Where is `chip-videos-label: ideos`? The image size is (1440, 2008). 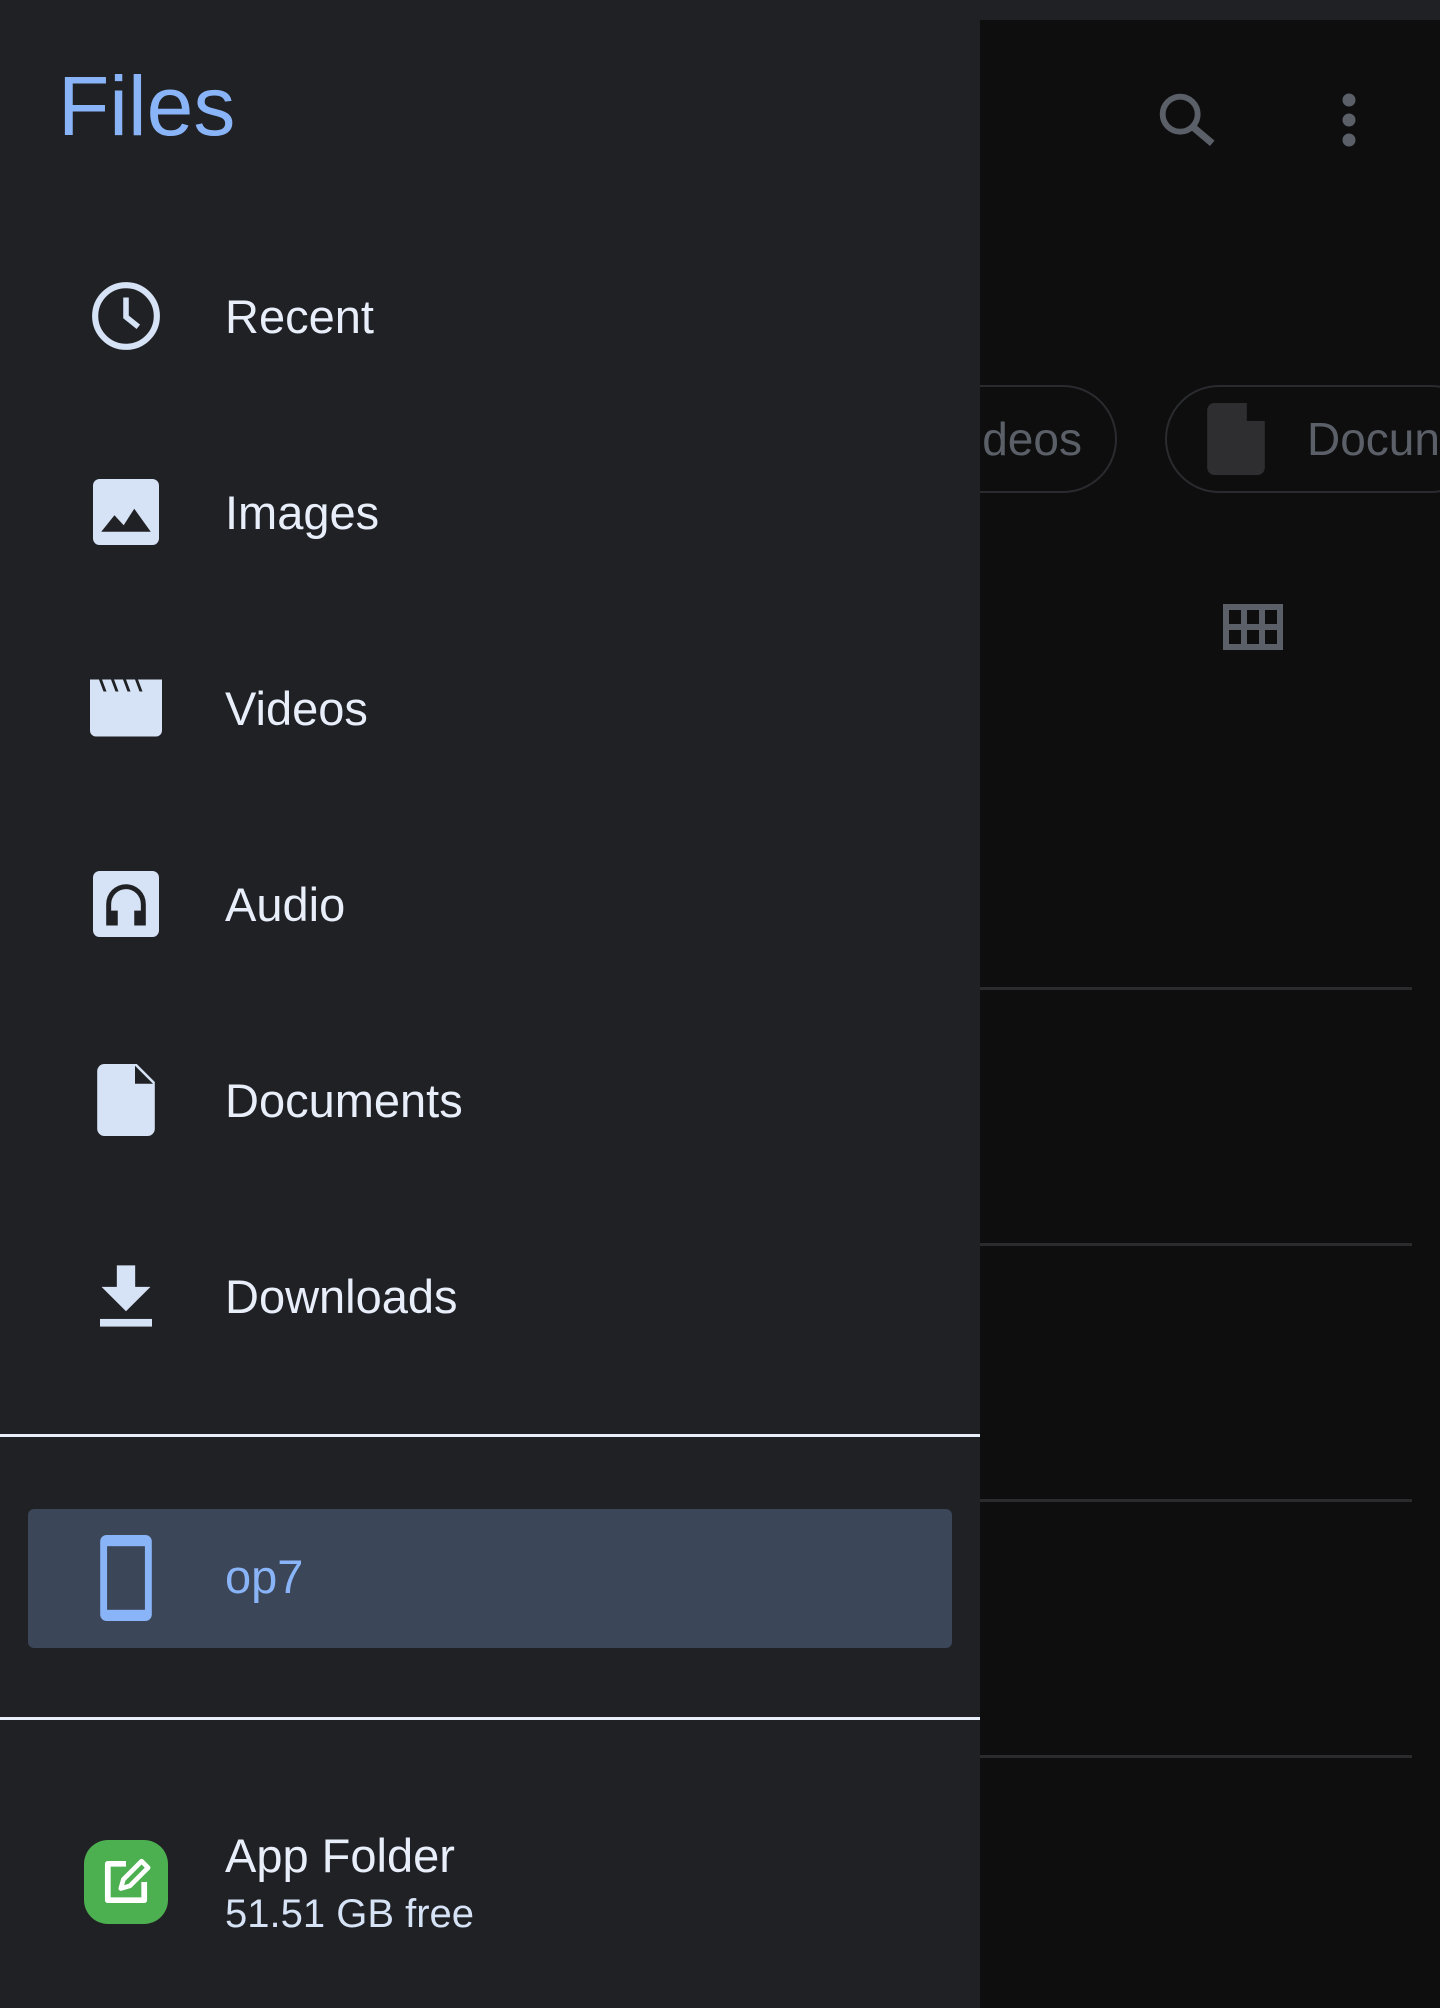 chip-videos-label: ideos is located at coordinates (1027, 439).